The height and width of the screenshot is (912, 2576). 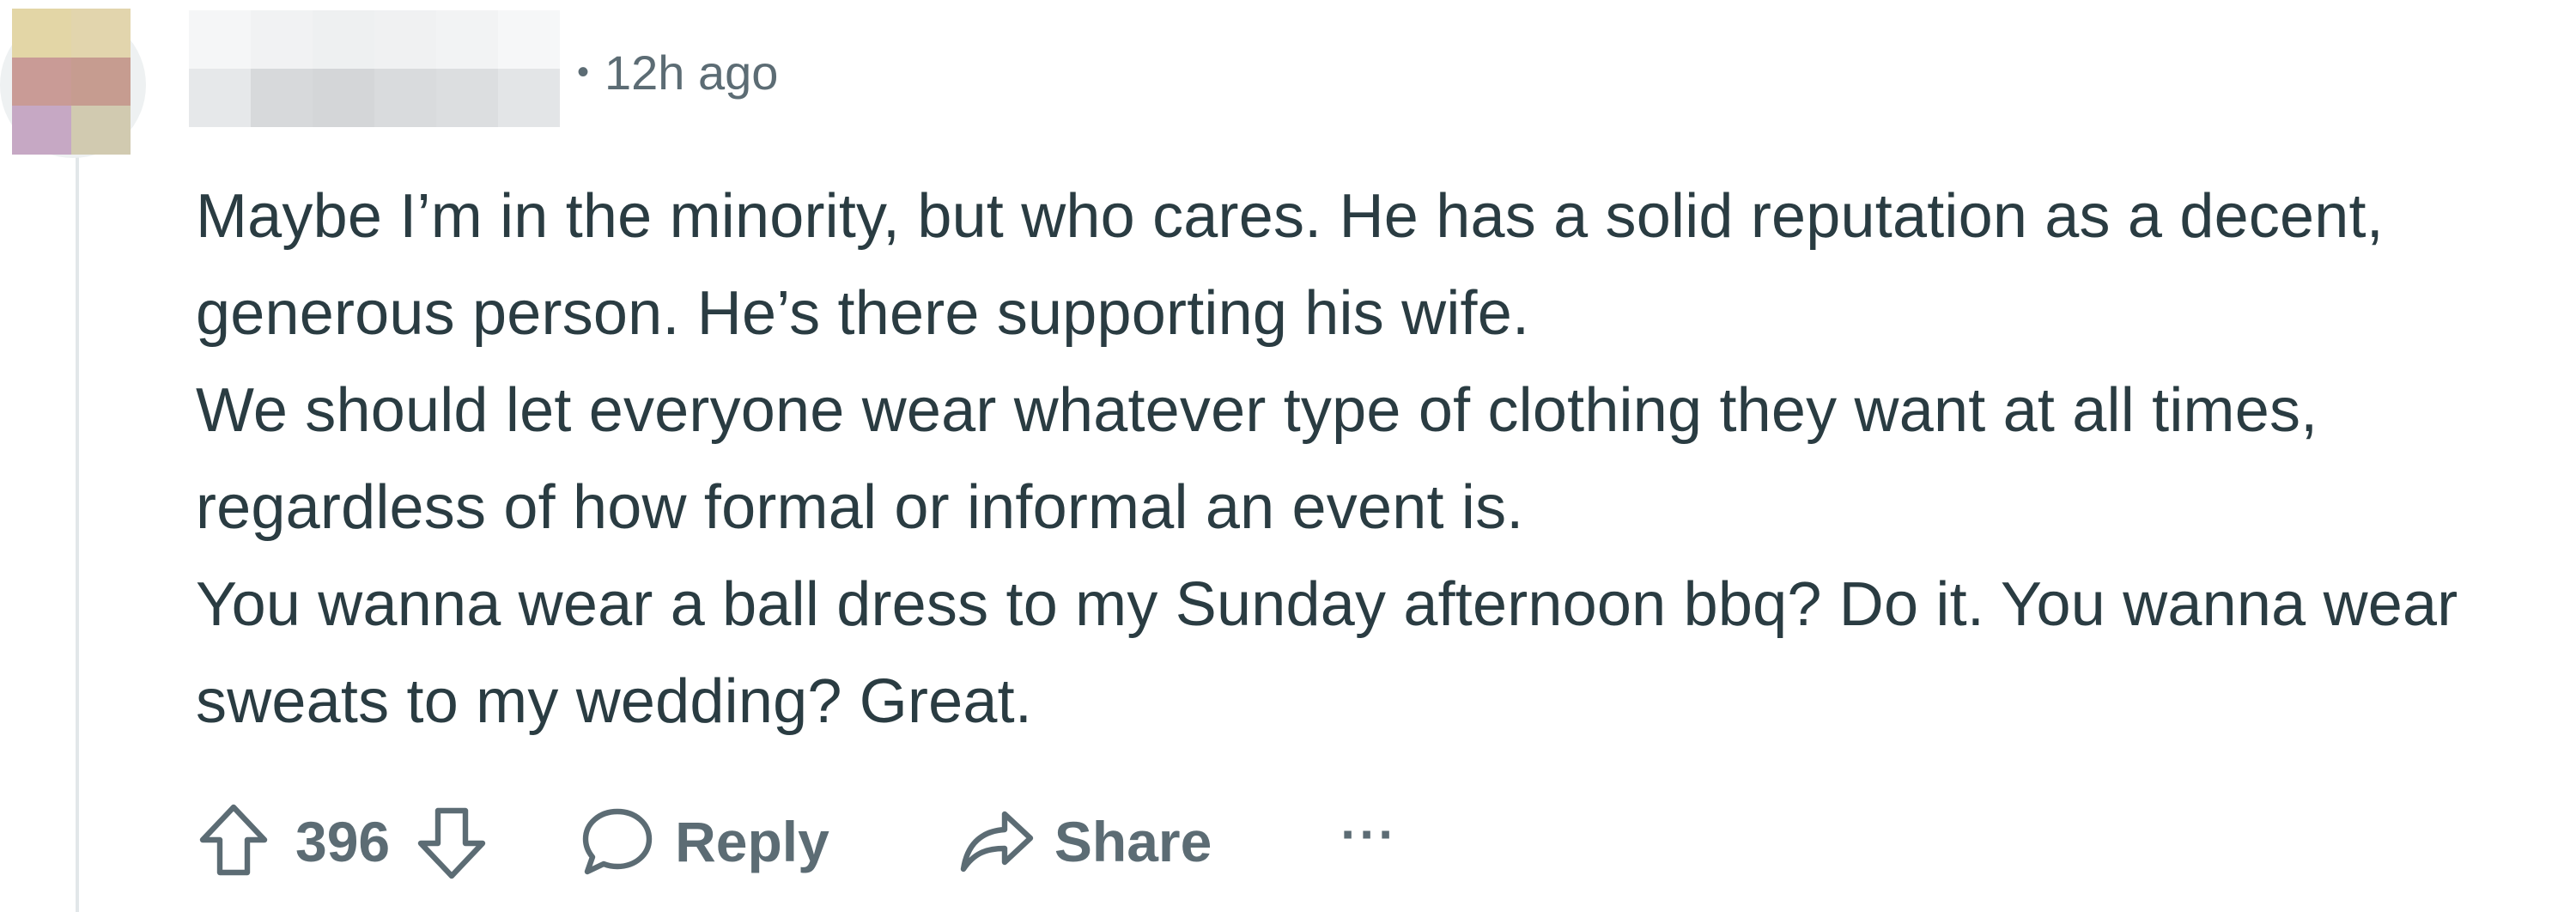 I want to click on vote-count: 396, so click(x=343, y=841).